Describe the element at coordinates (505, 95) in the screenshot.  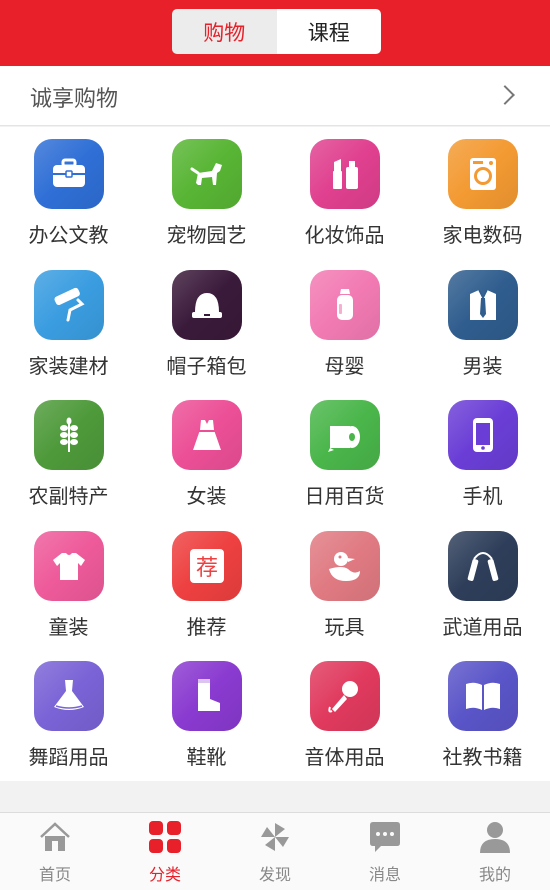
I see `chevron-right-icon` at that location.